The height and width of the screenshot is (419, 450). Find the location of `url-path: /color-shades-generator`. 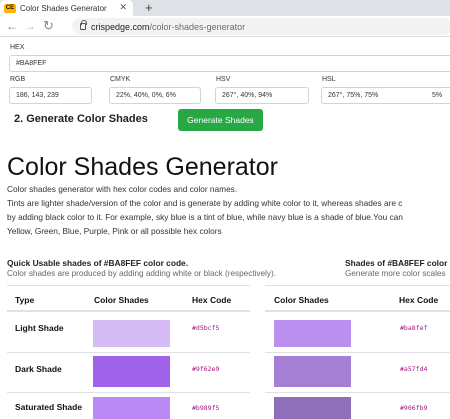

url-path: /color-shades-generator is located at coordinates (197, 26).